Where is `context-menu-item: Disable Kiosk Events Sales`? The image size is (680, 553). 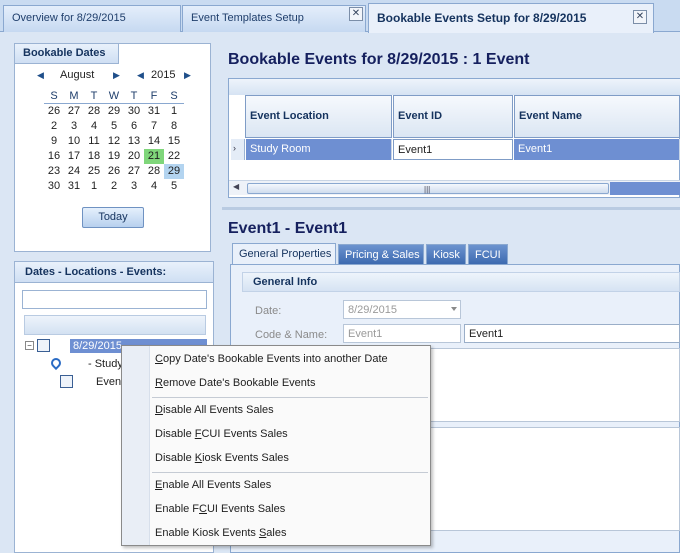 context-menu-item: Disable Kiosk Events Sales is located at coordinates (222, 458).